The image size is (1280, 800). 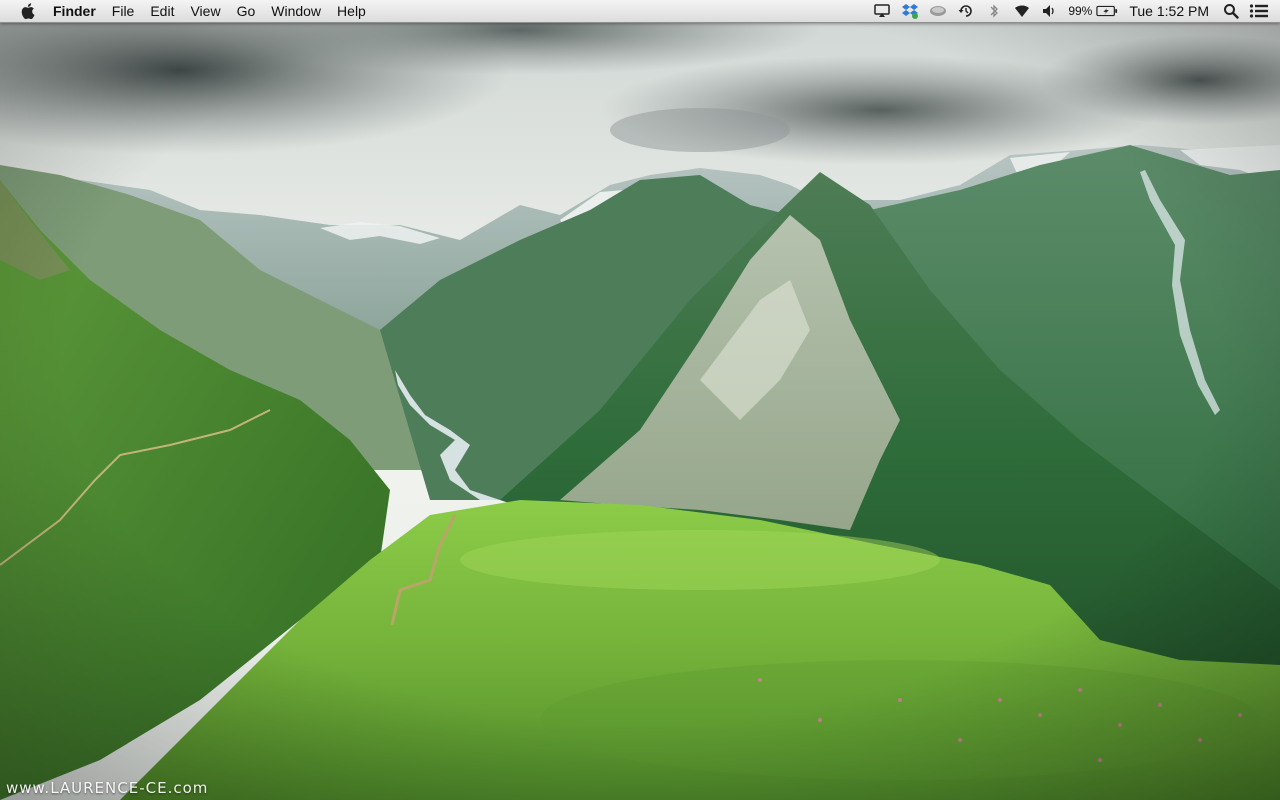 What do you see at coordinates (107, 788) in the screenshot?
I see `wallpaper-watermark: www.LAURENCE-CE.com` at bounding box center [107, 788].